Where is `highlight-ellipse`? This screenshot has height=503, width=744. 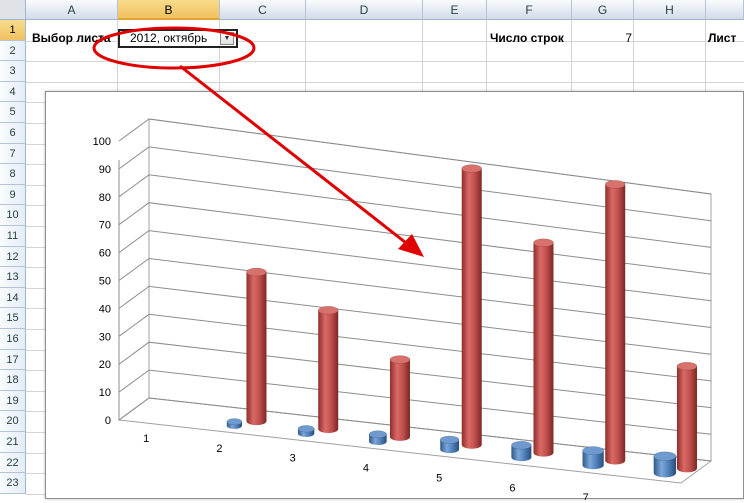
highlight-ellipse is located at coordinates (174, 48).